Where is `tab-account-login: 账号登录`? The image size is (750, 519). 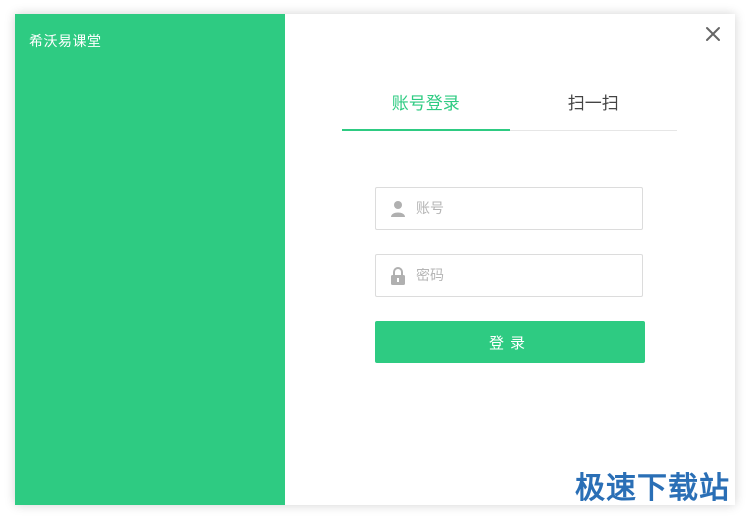
tab-account-login: 账号登录 is located at coordinates (426, 108).